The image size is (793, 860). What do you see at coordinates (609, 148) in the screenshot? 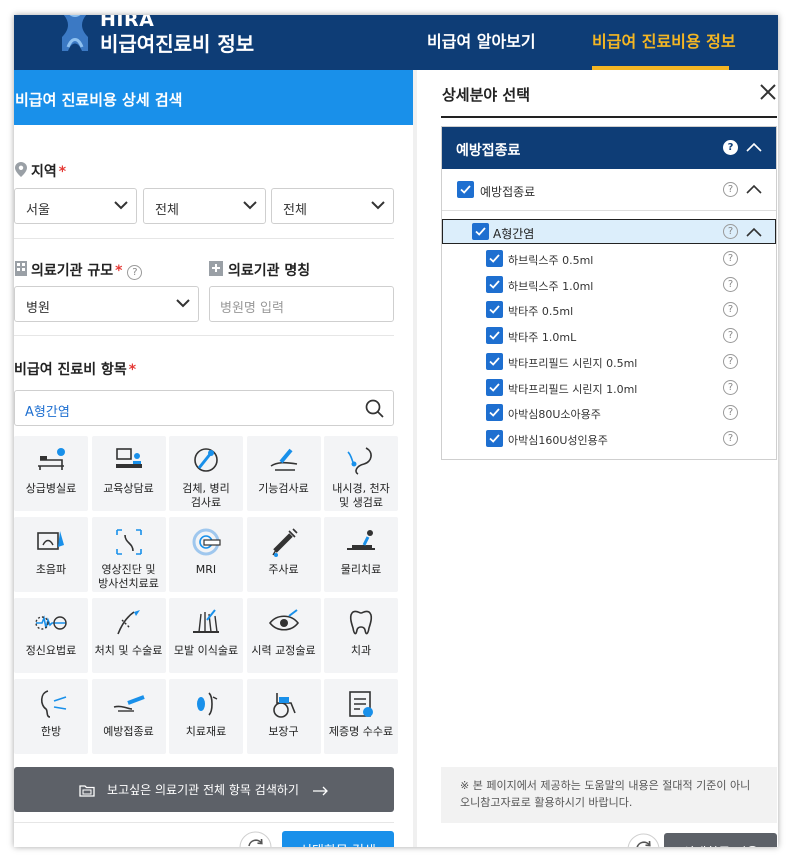
I see `group-header: 예방접종료 ?` at bounding box center [609, 148].